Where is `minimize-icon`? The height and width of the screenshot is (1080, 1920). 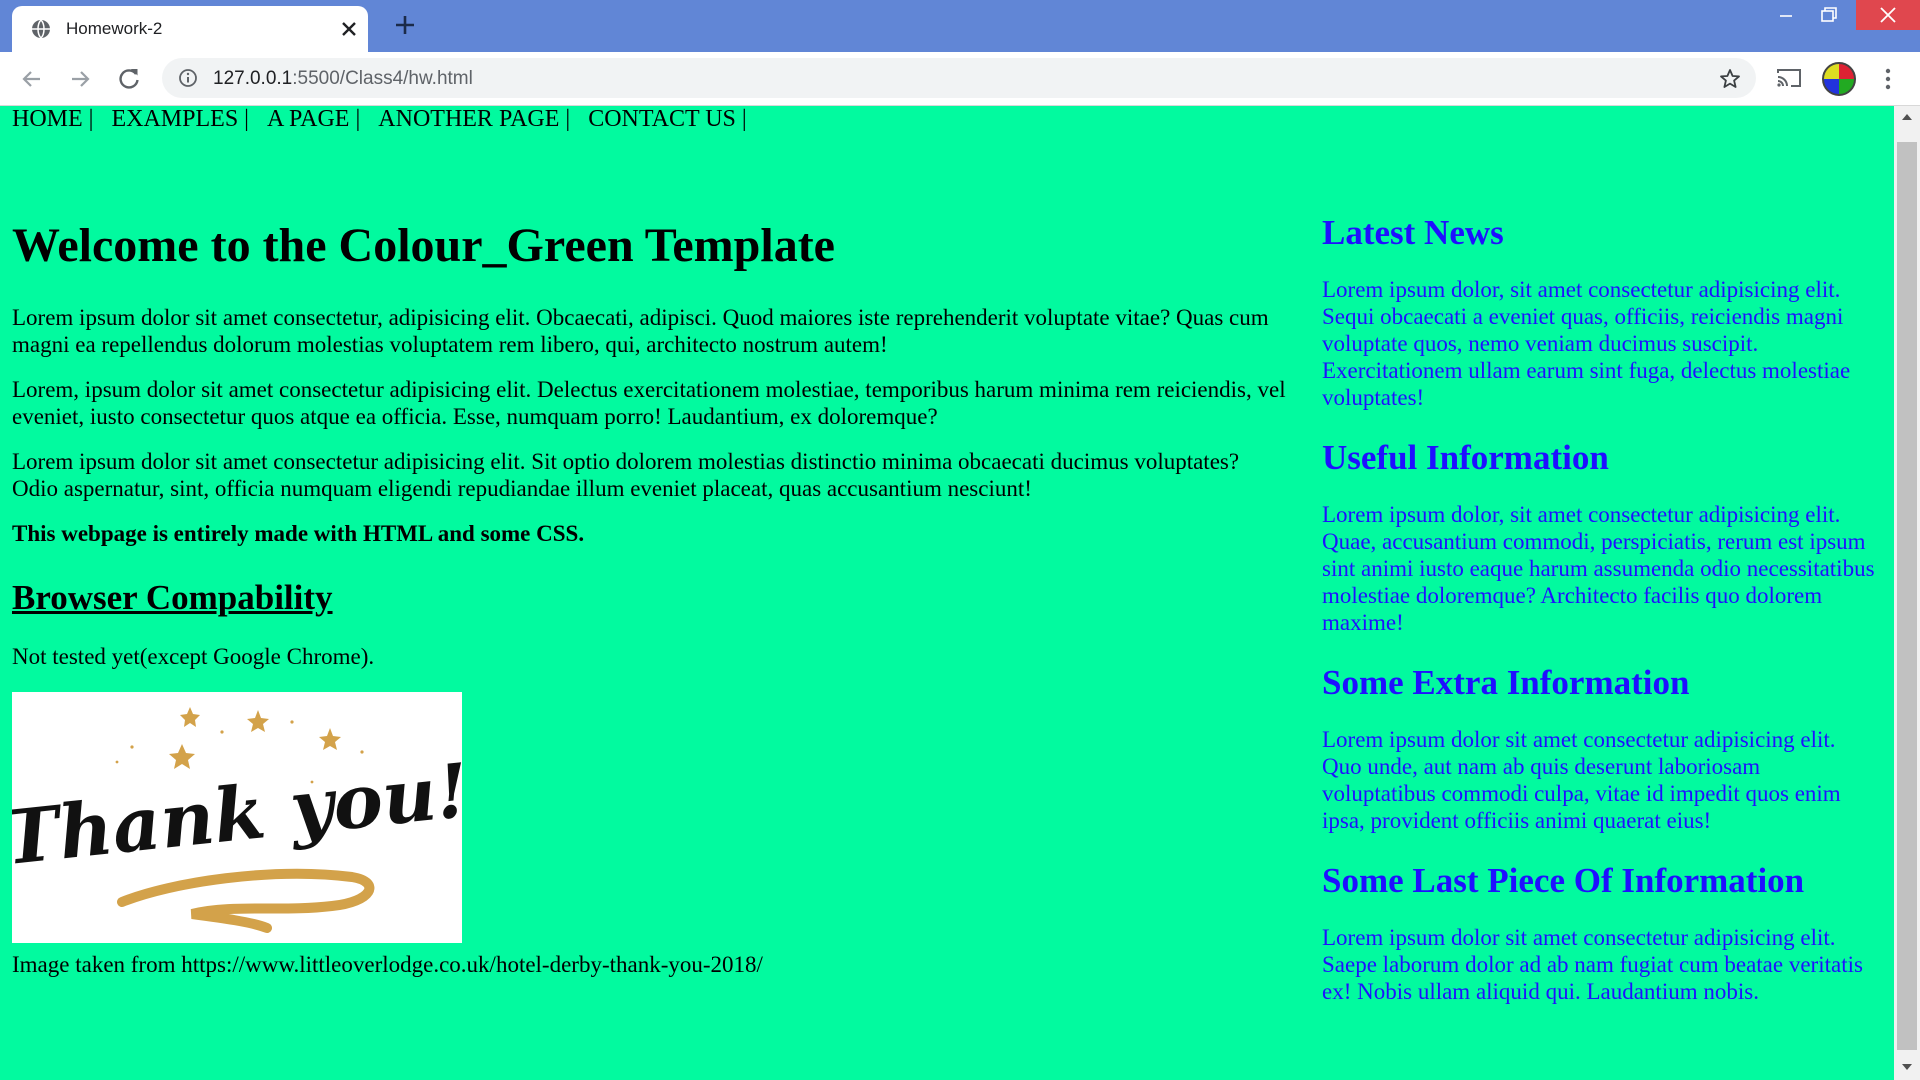 minimize-icon is located at coordinates (1786, 15).